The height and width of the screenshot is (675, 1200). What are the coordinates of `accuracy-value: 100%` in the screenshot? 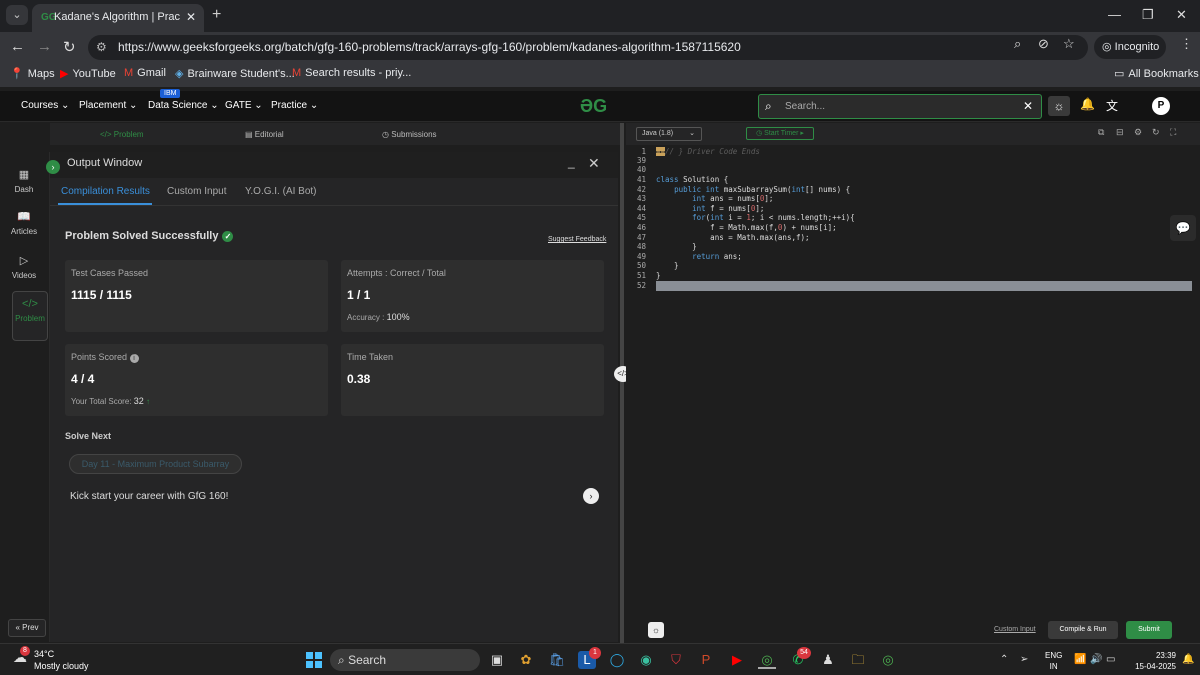 It's located at (398, 317).